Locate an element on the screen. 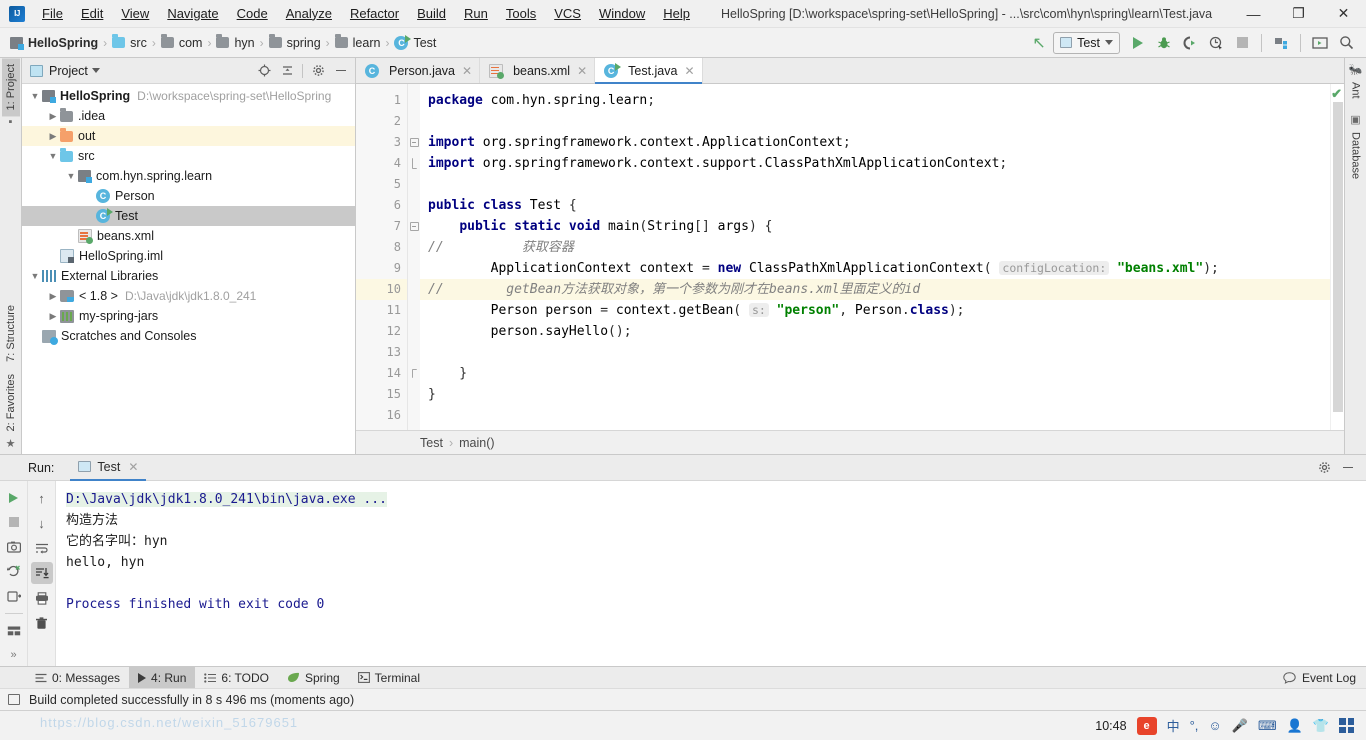  rerun-icon is located at coordinates (14, 498).